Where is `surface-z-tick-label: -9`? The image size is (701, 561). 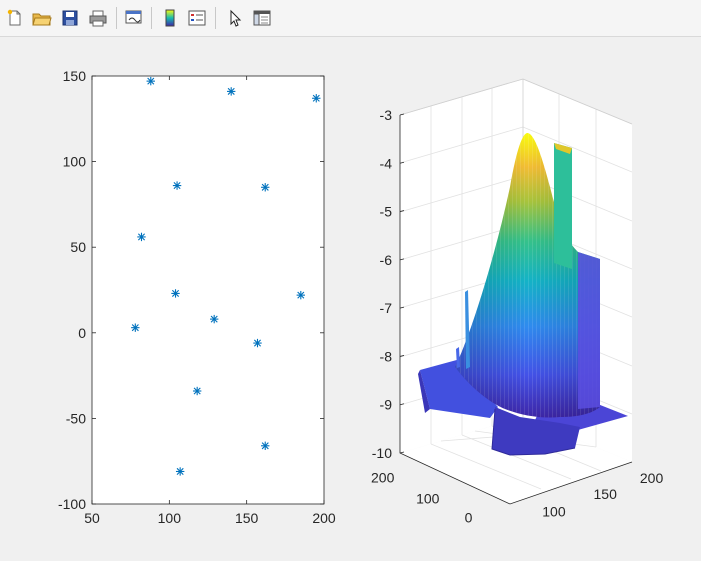
surface-z-tick-label: -9 is located at coordinates (386, 405).